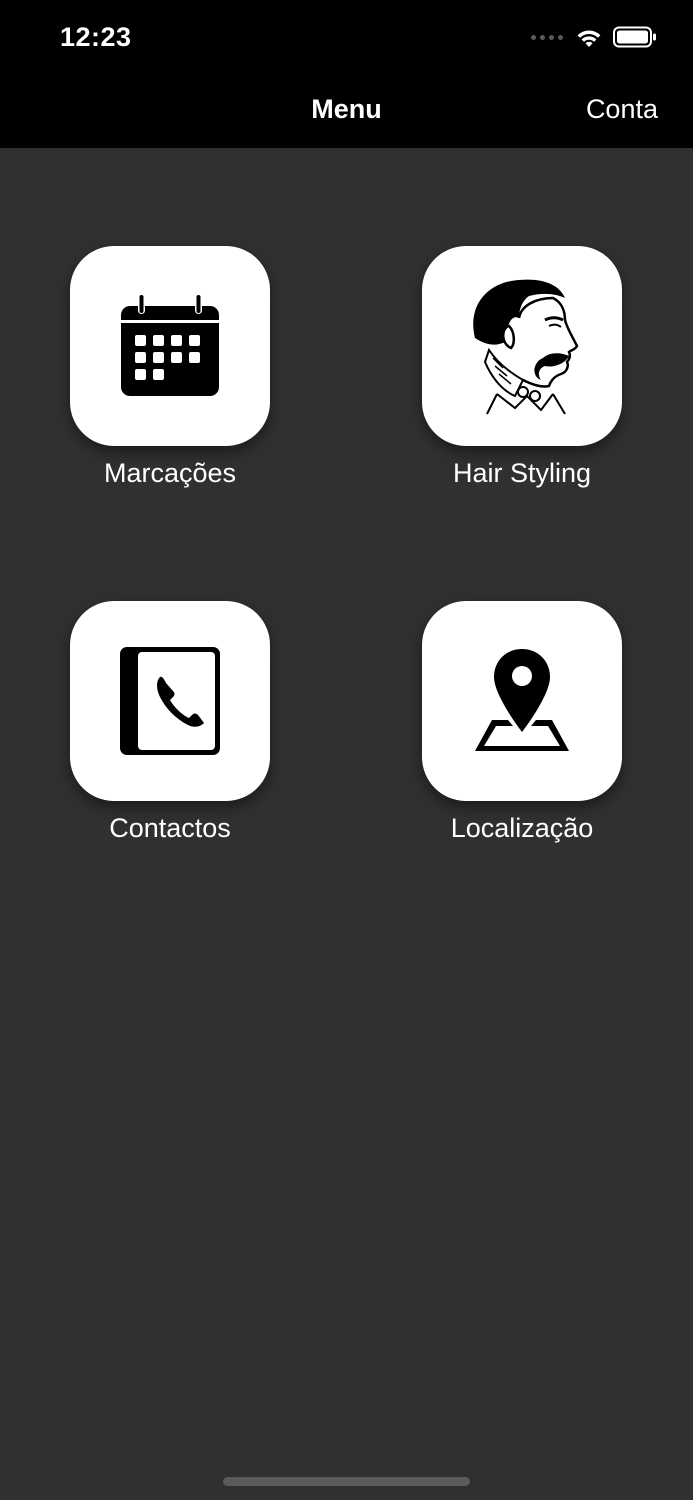 This screenshot has width=693, height=1500. What do you see at coordinates (346, 1481) in the screenshot?
I see `home-indicator` at bounding box center [346, 1481].